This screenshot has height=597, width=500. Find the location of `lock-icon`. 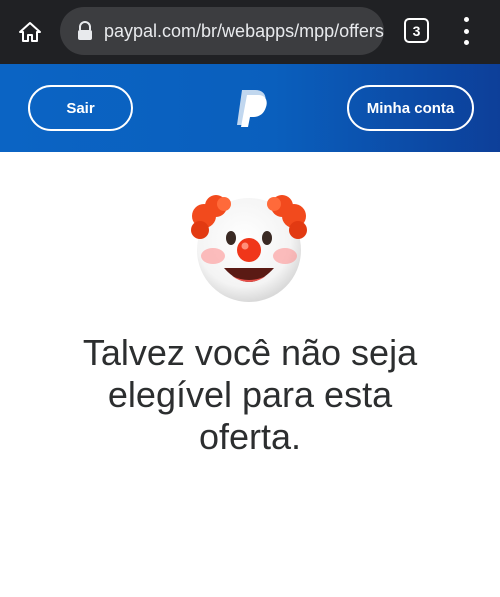

lock-icon is located at coordinates (85, 30).